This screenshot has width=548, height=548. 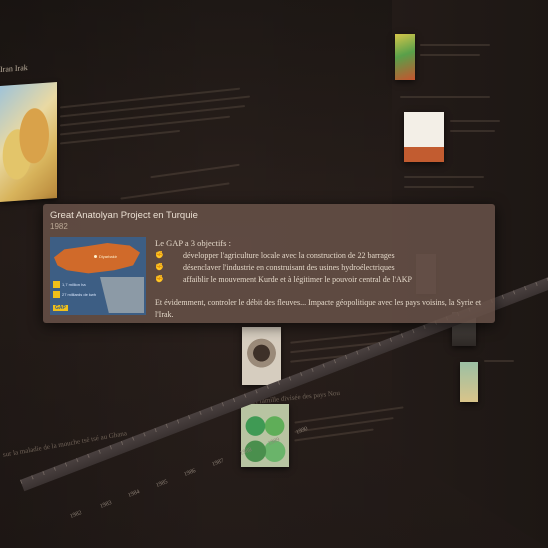 What do you see at coordinates (74, 284) in the screenshot?
I see `legend-text: 1,7 million ha` at bounding box center [74, 284].